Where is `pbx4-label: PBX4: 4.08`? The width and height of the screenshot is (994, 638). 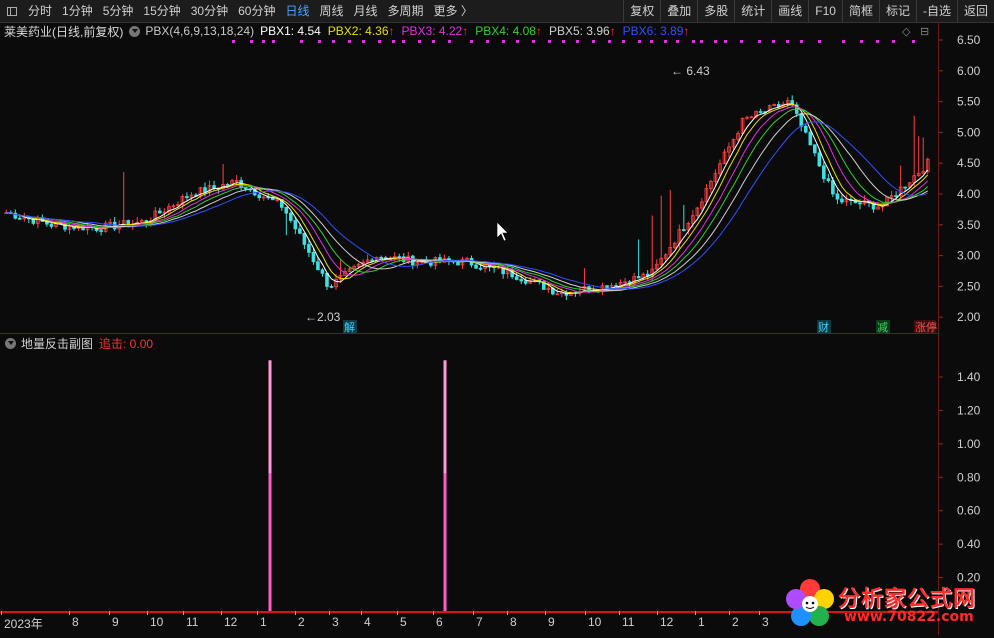 pbx4-label: PBX4: 4.08 is located at coordinates (505, 31).